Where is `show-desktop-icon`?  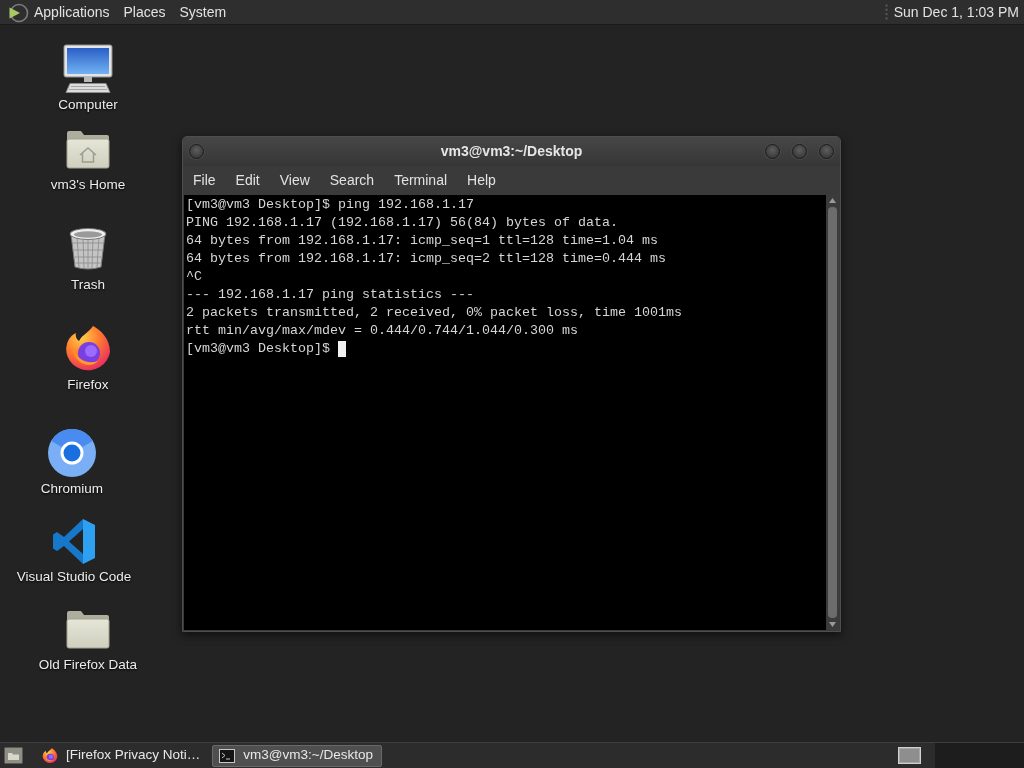 show-desktop-icon is located at coordinates (13, 755).